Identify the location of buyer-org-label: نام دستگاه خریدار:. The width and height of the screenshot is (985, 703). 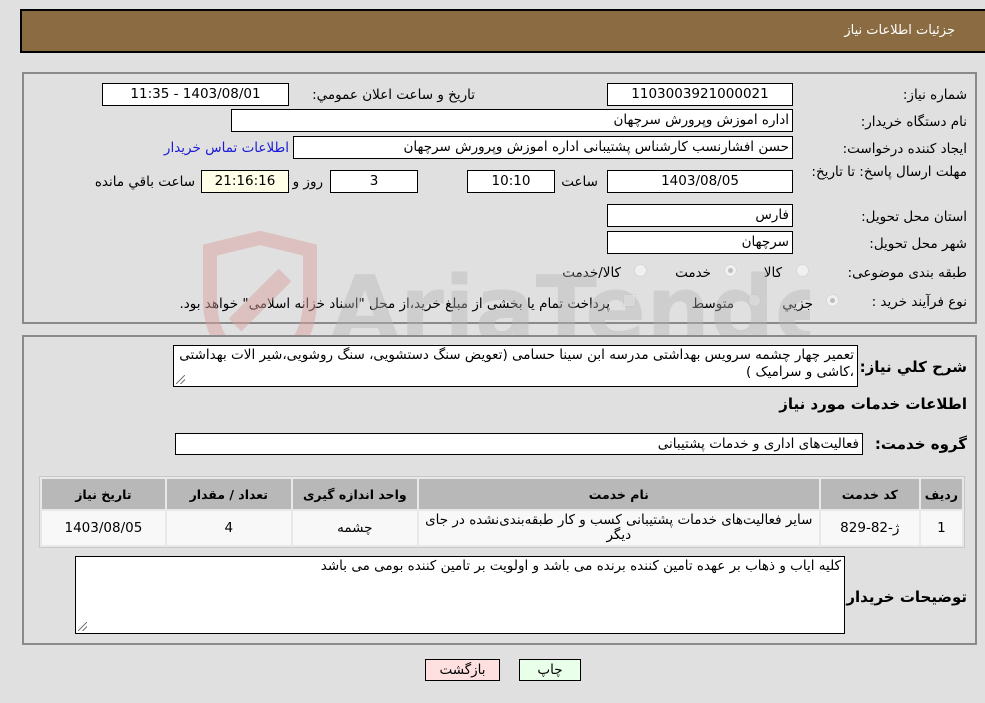
(913, 122).